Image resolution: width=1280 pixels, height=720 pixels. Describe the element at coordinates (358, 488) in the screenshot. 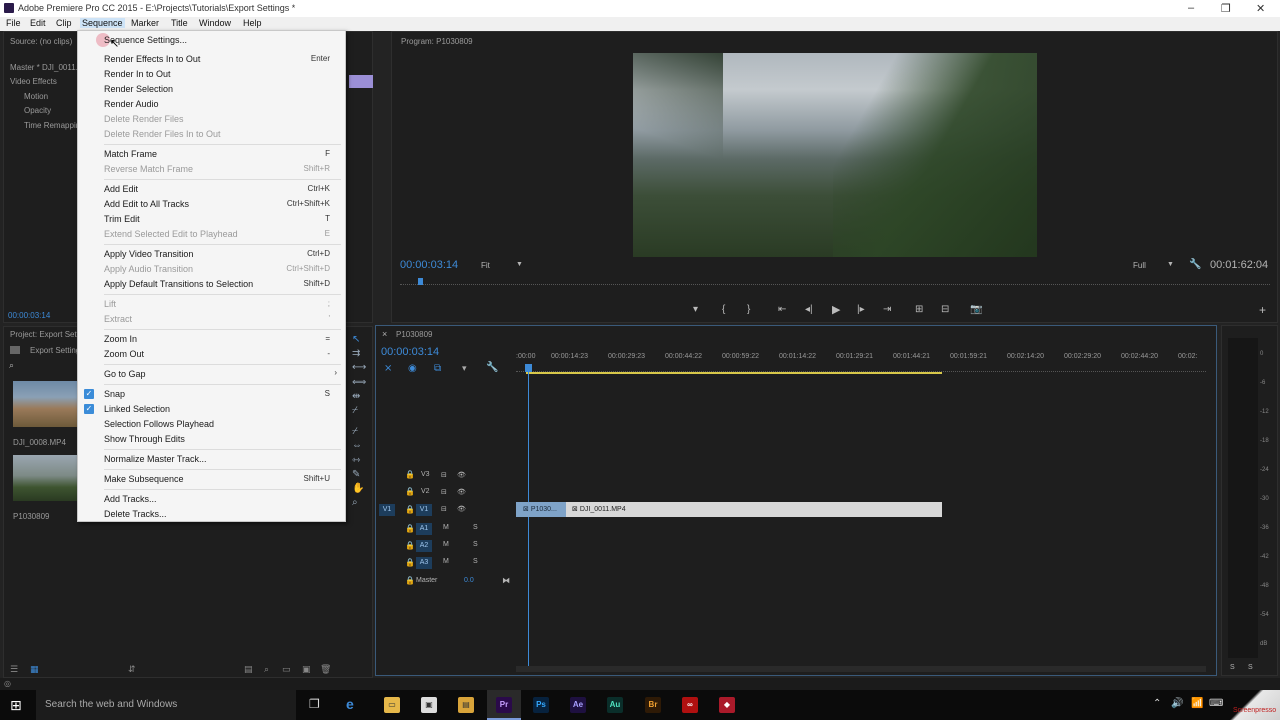

I see `hand-tool-icon: ✋` at that location.